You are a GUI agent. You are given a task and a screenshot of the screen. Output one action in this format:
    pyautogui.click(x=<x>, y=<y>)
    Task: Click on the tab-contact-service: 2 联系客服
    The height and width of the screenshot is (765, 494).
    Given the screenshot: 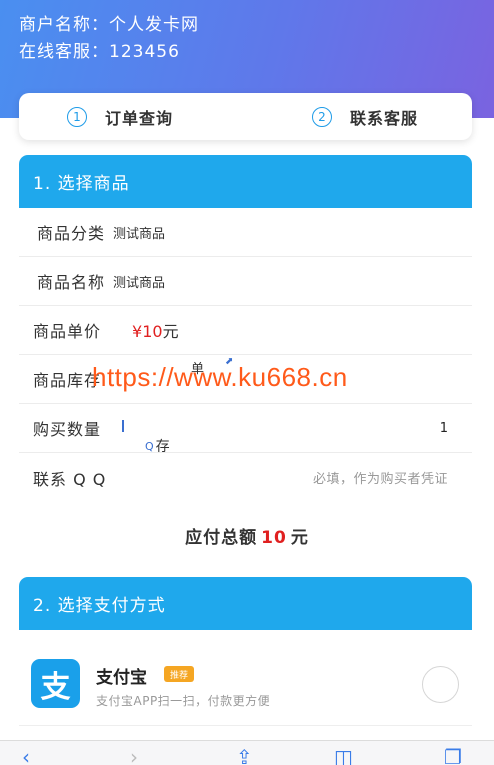 What is the action you would take?
    pyautogui.click(x=365, y=116)
    